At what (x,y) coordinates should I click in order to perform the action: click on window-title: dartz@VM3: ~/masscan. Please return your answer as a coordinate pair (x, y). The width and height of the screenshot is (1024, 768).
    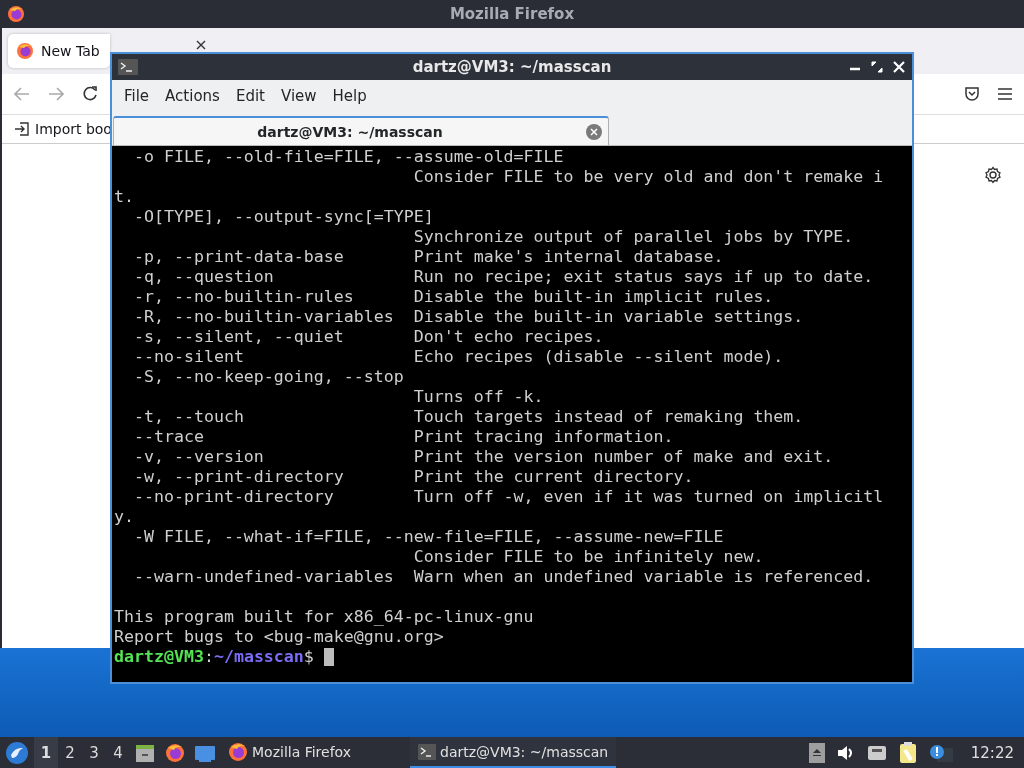
    Looking at the image, I should click on (512, 67).